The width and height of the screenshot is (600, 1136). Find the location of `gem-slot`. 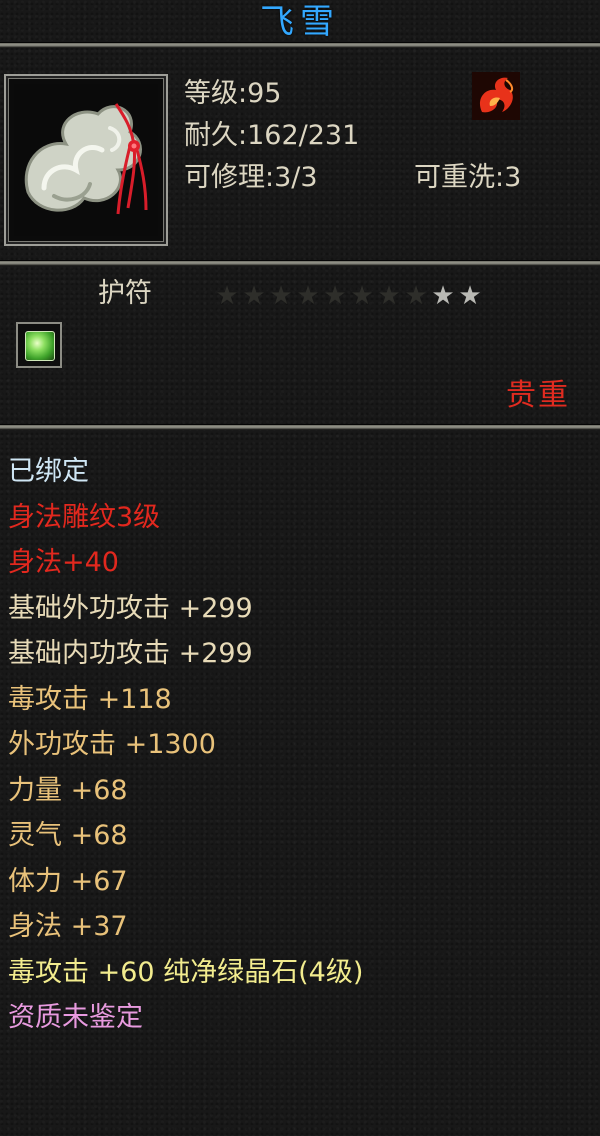

gem-slot is located at coordinates (39, 345).